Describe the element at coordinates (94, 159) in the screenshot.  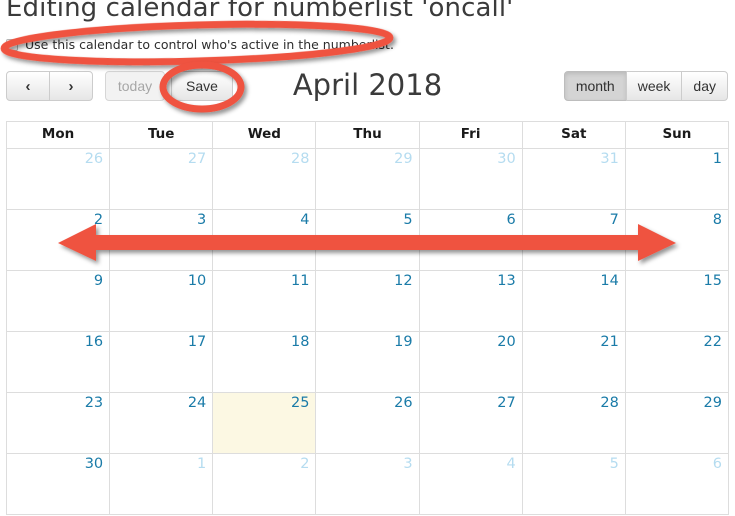
I see `calendar-day-number: 26` at that location.